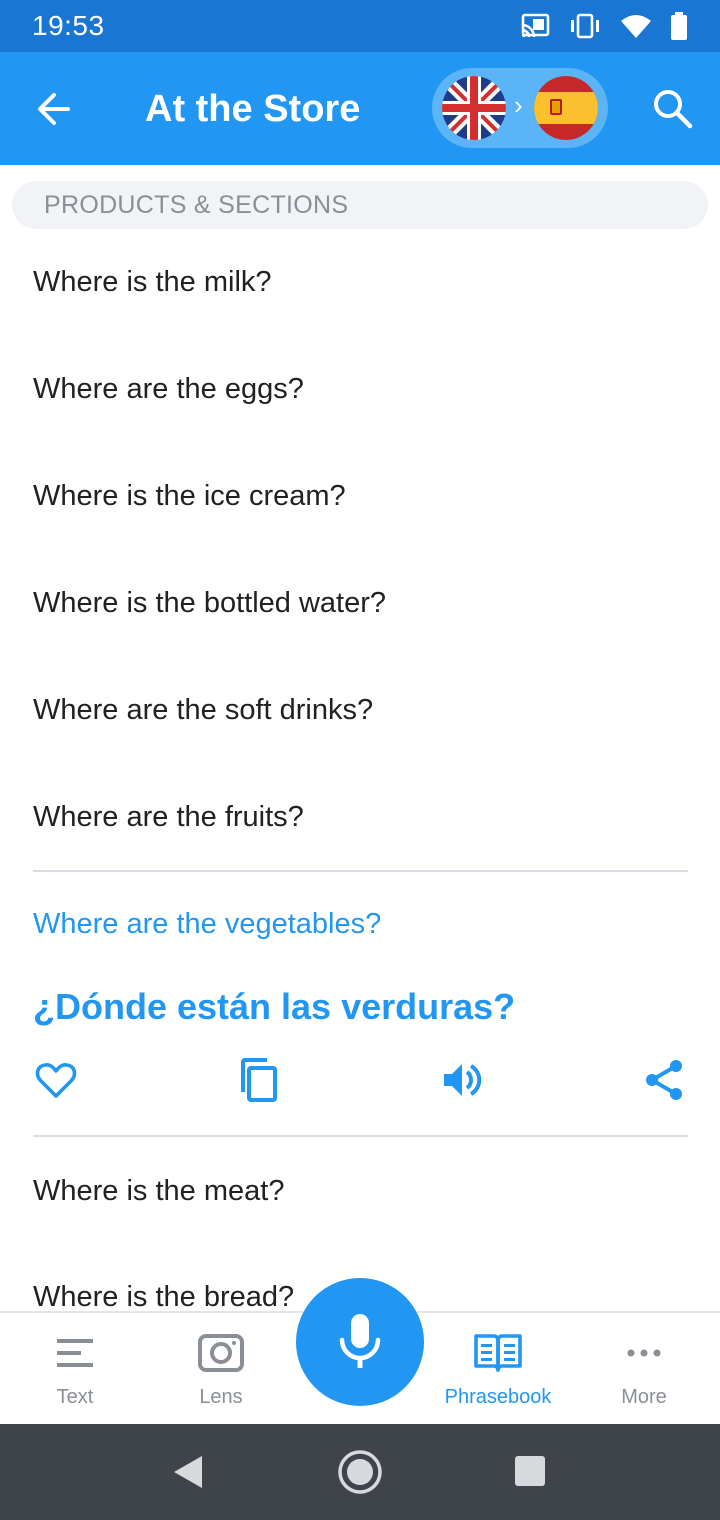  Describe the element at coordinates (274, 1006) in the screenshot. I see `translation-text: ¿Dónde están las verduras?` at that location.